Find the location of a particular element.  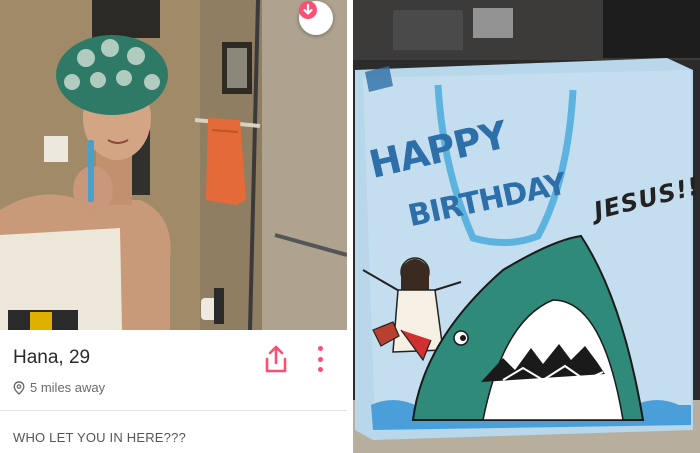

dislike-button is located at coordinates (316, 18).